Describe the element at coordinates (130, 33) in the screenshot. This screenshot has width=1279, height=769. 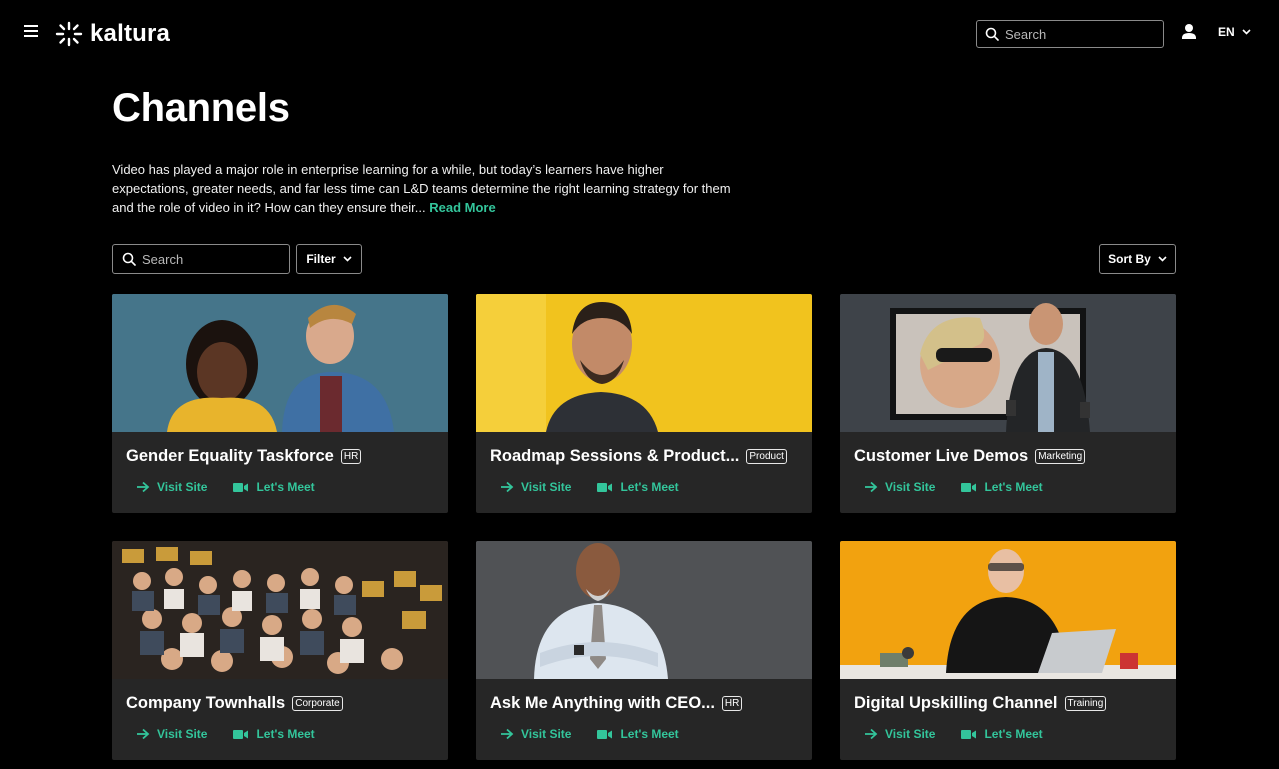
I see `brand-name: kaltura` at that location.